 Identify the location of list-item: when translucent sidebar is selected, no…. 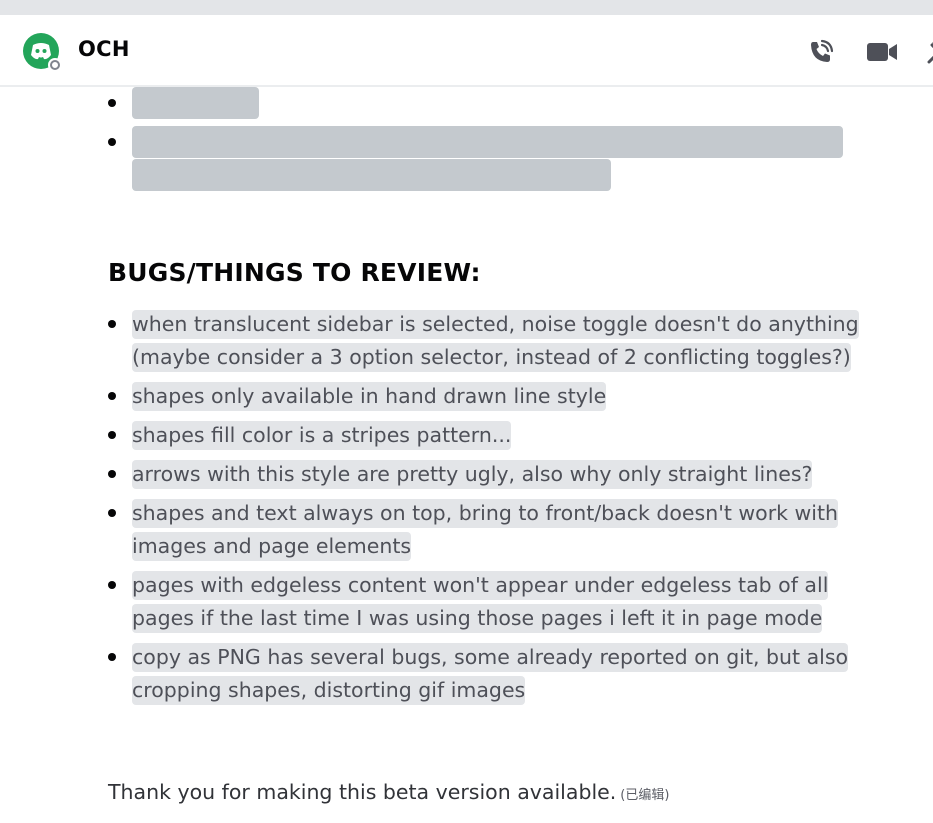
(488, 341).